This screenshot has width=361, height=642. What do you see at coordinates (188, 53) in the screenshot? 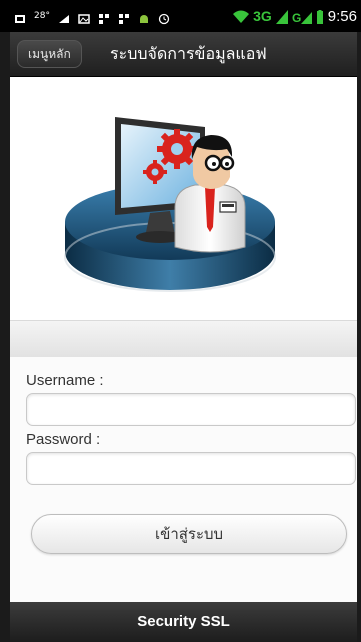
I see `page-title: ระบบจัดการข้อมูลแอฟ` at bounding box center [188, 53].